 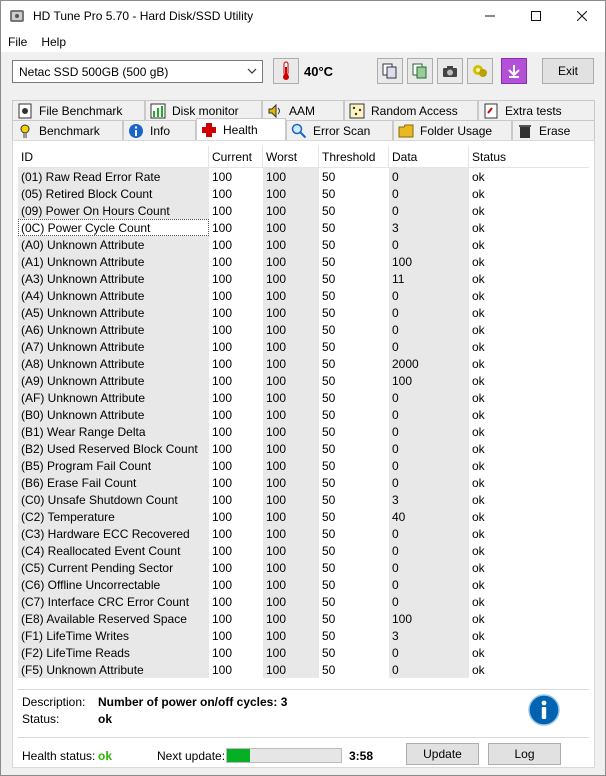 What do you see at coordinates (299, 130) in the screenshot?
I see `magnifier-icon` at bounding box center [299, 130].